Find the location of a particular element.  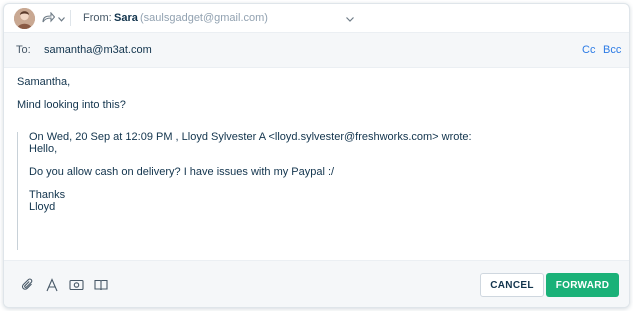

forward-arrow-icon is located at coordinates (49, 18).